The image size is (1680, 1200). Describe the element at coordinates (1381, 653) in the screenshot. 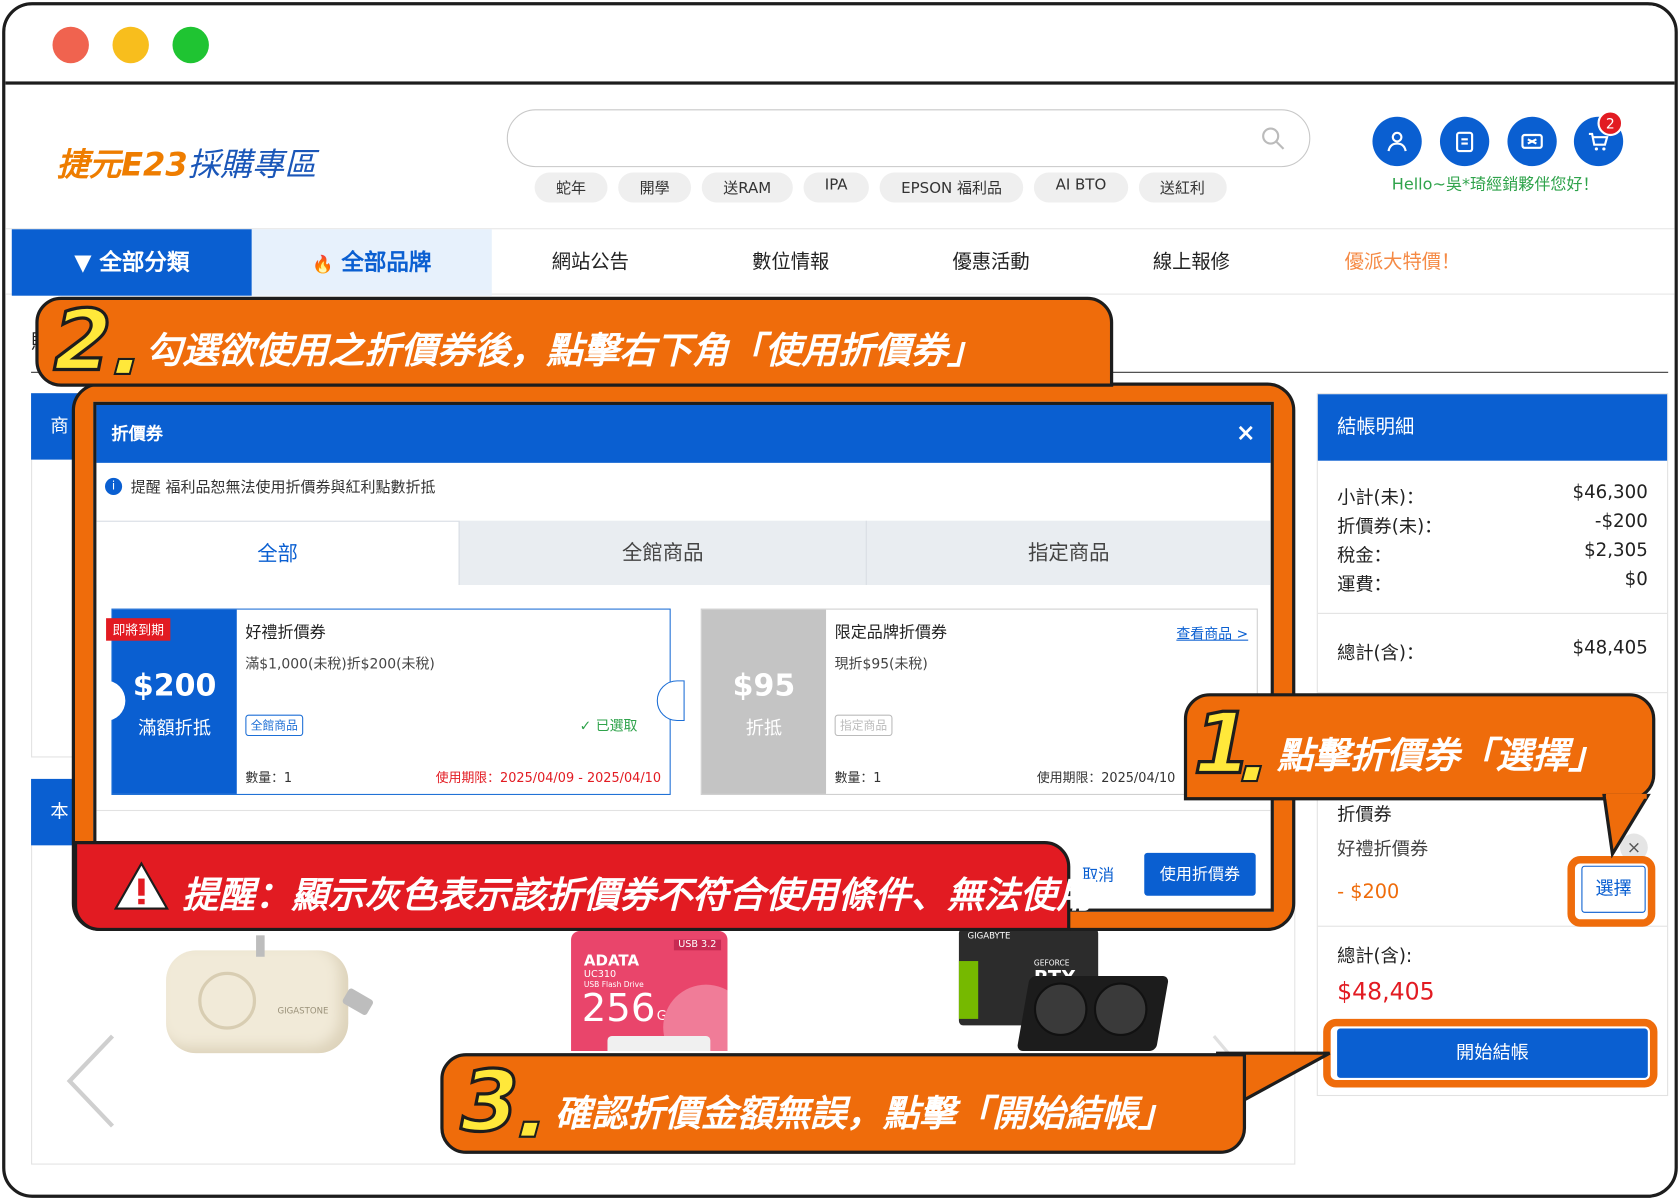

I see `summary-total-label: 總計(含)：` at that location.